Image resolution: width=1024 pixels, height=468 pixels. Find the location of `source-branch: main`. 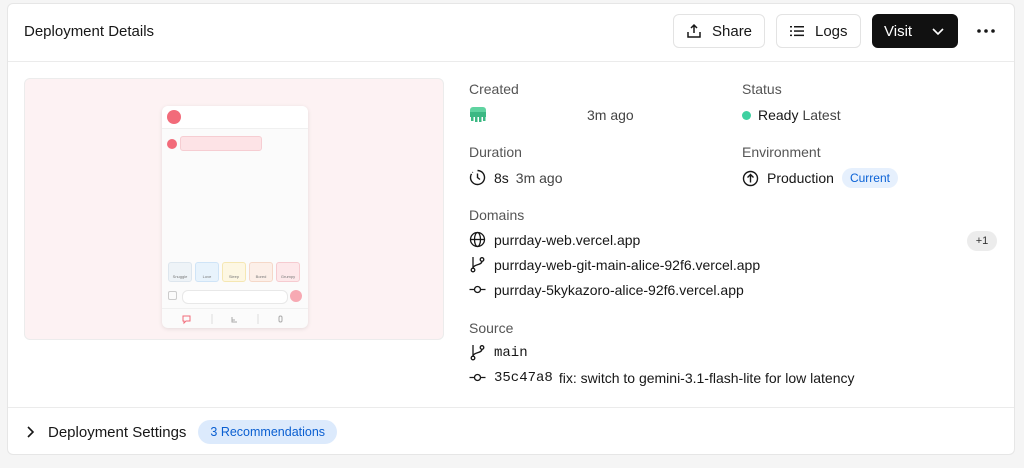

source-branch: main is located at coordinates (511, 353).